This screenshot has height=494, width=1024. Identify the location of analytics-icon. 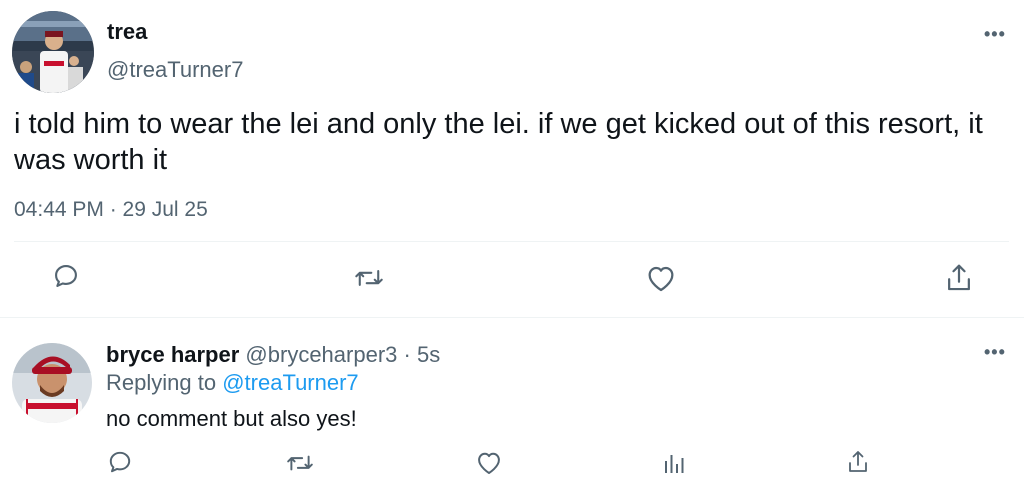
(674, 463).